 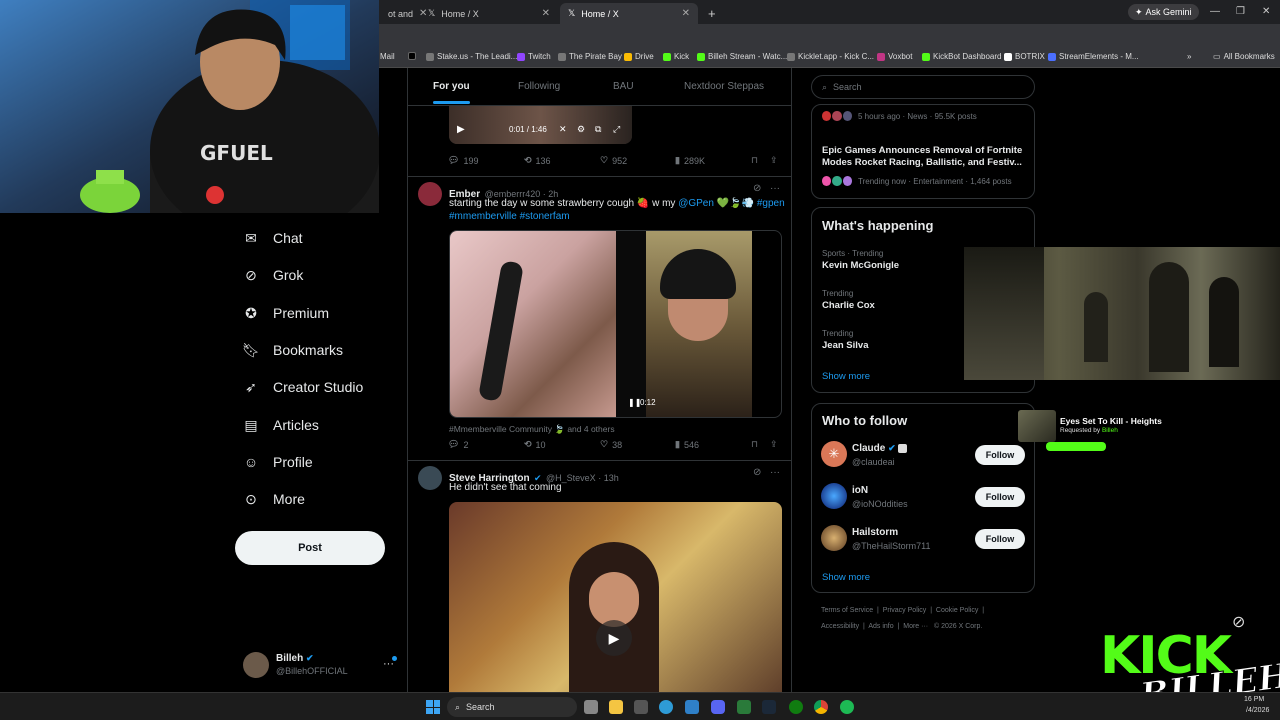 I want to click on bookmark-item: KickBot Dashboard, so click(x=961, y=56).